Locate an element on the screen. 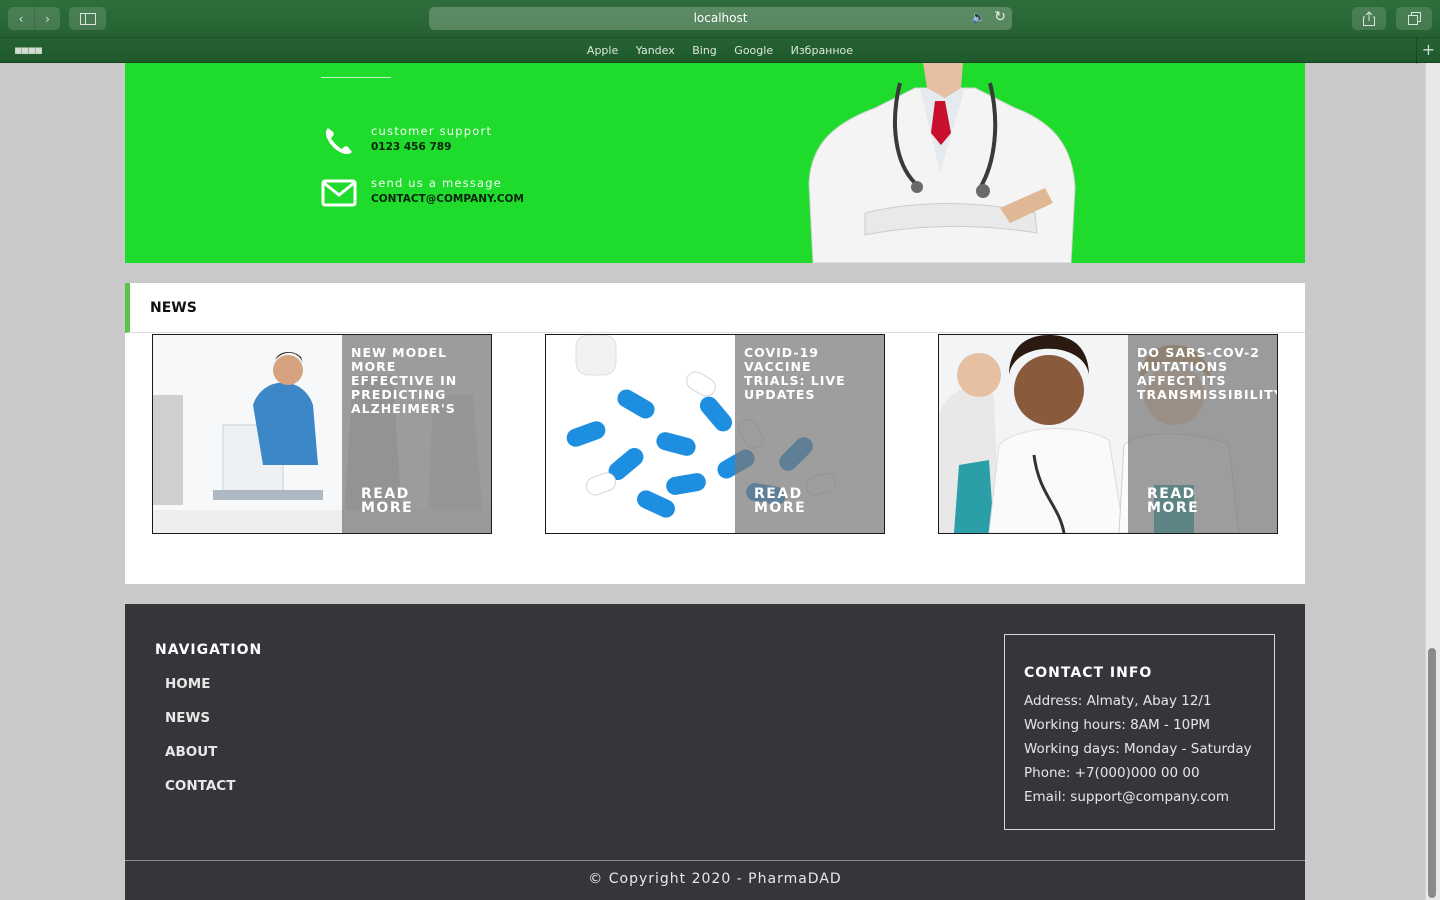  favorite-link: Yandex is located at coordinates (655, 50).